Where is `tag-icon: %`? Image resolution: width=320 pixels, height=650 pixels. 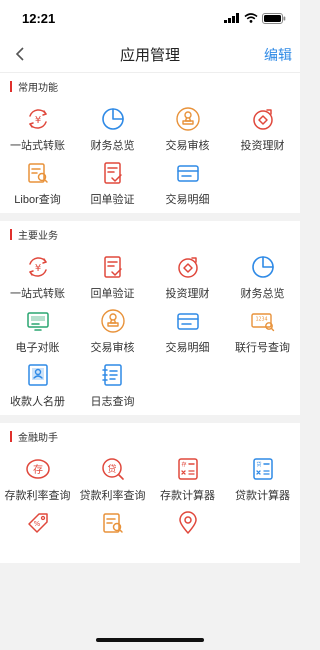
tag-icon: % is located at coordinates (38, 523).